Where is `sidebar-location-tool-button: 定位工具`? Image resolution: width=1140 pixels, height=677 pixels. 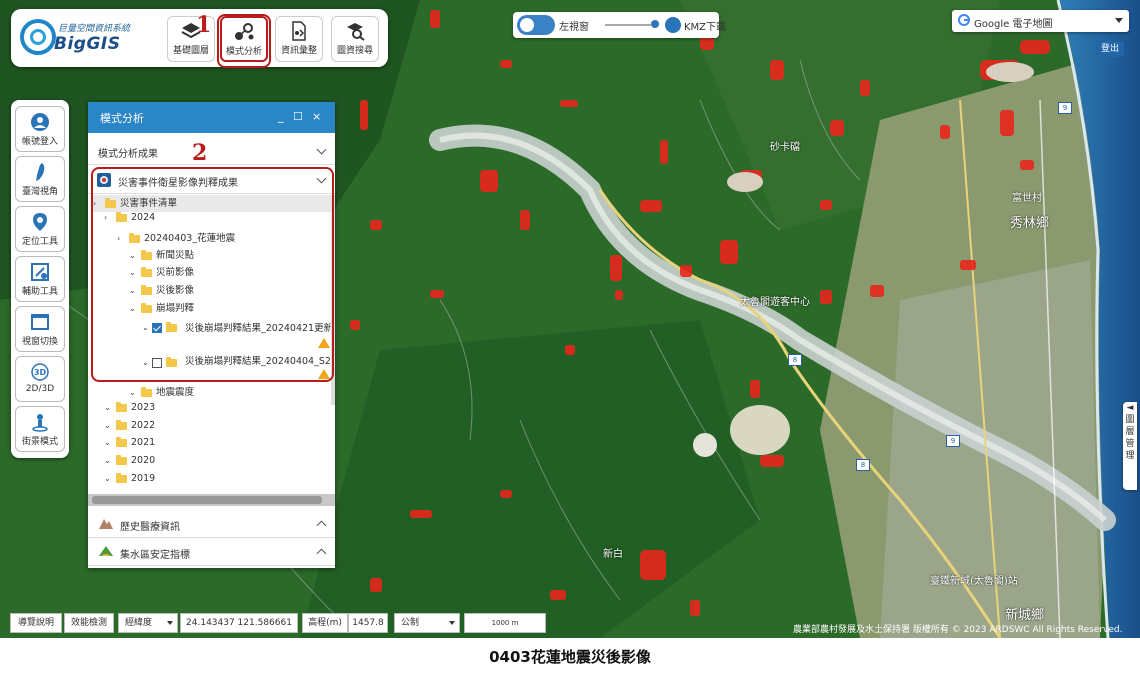
sidebar-location-tool-button: 定位工具 is located at coordinates (40, 229).